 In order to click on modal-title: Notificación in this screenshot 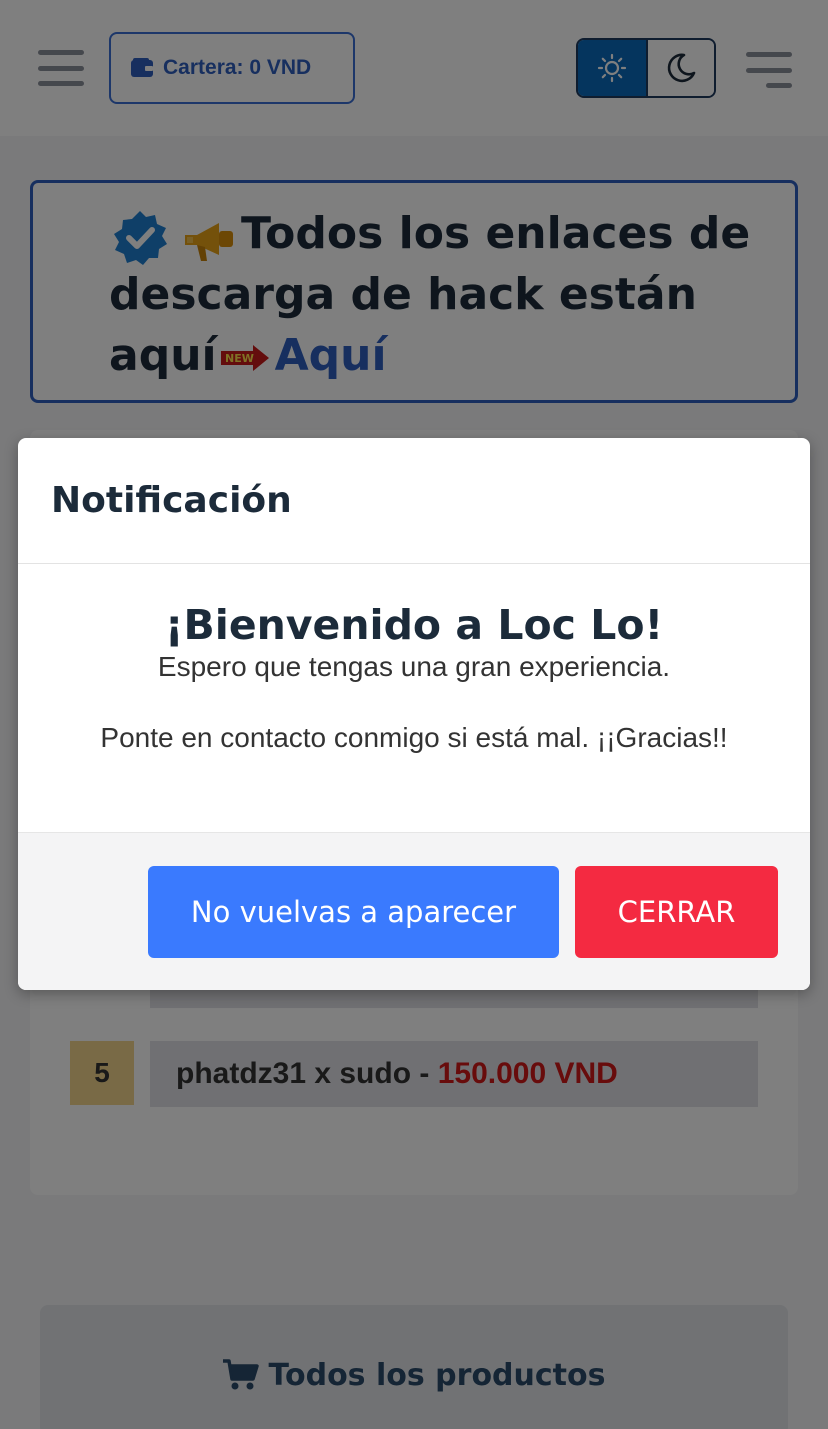, I will do `click(171, 500)`.